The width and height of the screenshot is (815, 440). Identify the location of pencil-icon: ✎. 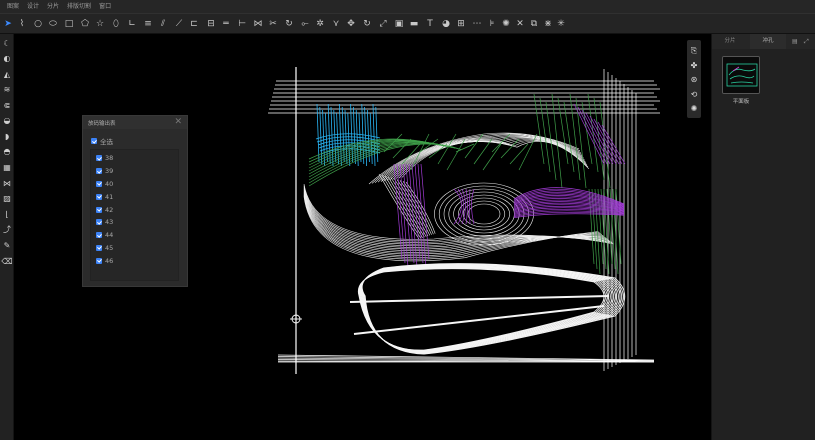
(7, 246).